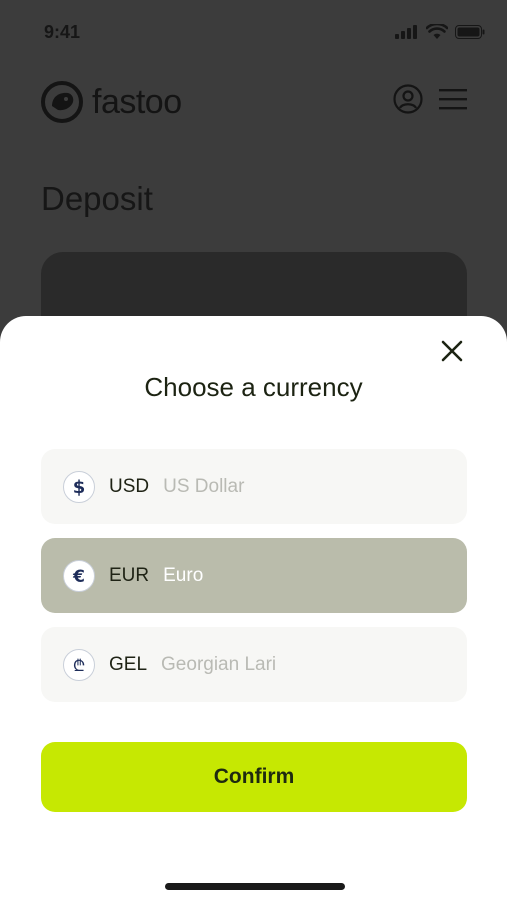 The width and height of the screenshot is (507, 900). I want to click on logo: fastoo, so click(111, 102).